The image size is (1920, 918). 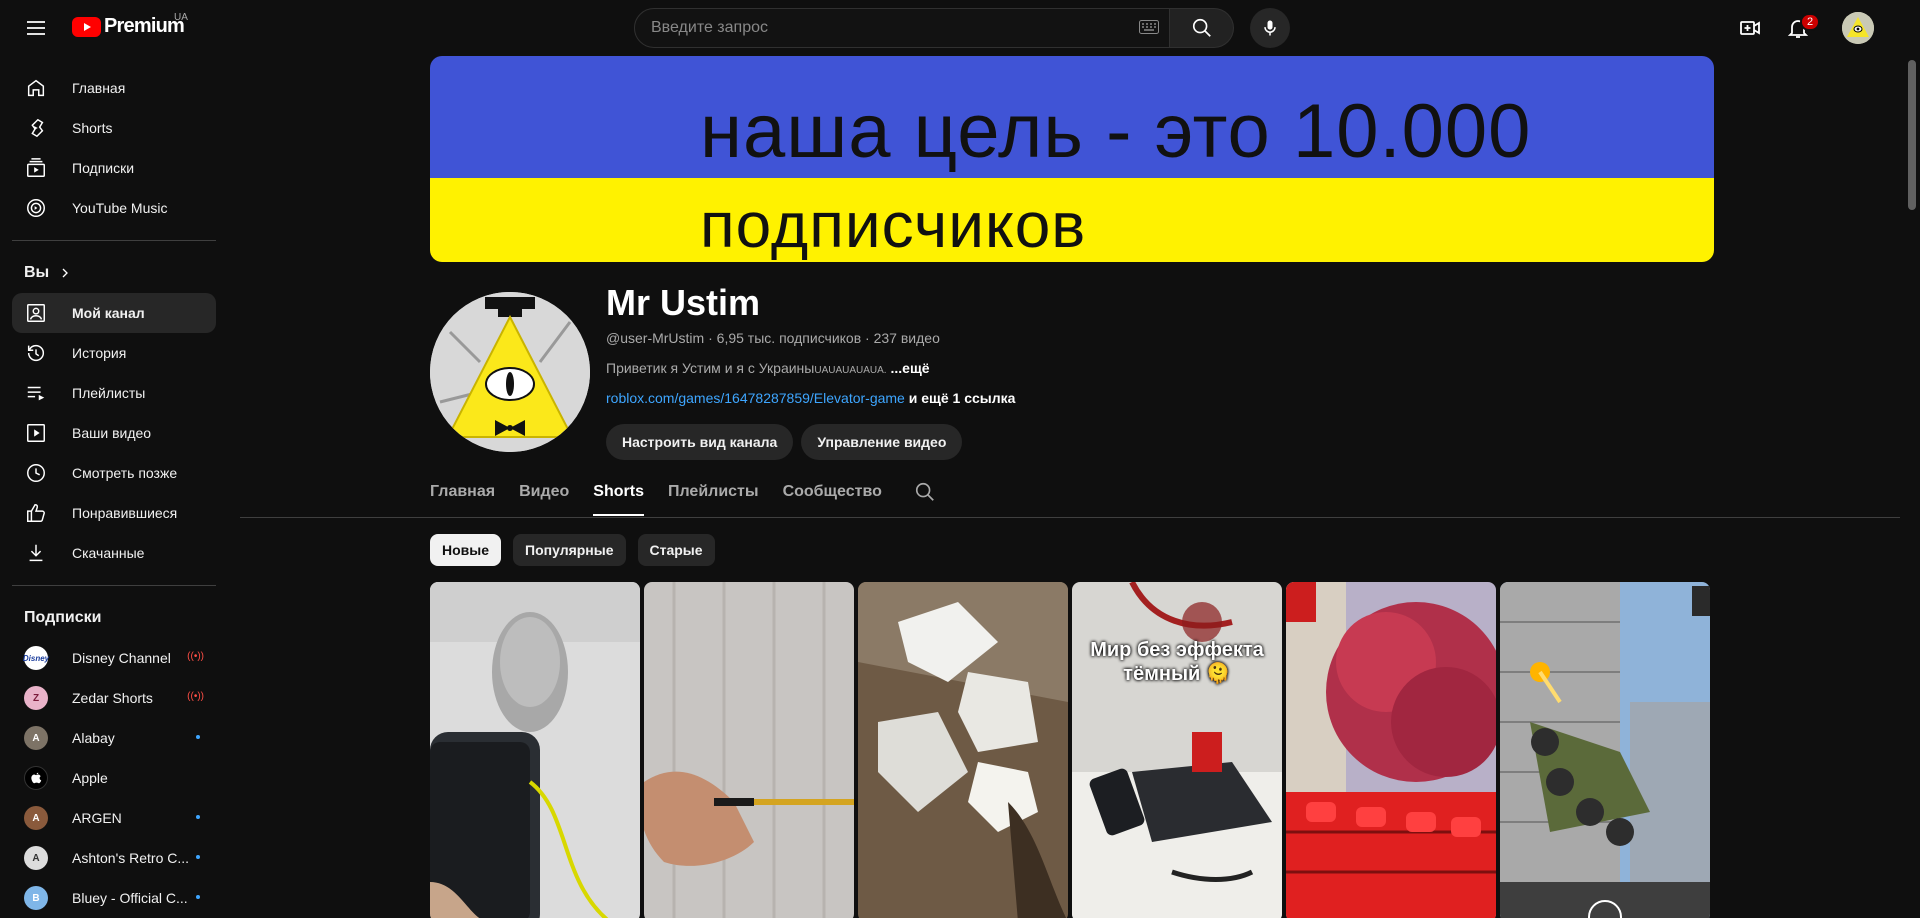 I want to click on short-caption: Мир без эффекта тёмный 🫠, so click(x=1177, y=662).